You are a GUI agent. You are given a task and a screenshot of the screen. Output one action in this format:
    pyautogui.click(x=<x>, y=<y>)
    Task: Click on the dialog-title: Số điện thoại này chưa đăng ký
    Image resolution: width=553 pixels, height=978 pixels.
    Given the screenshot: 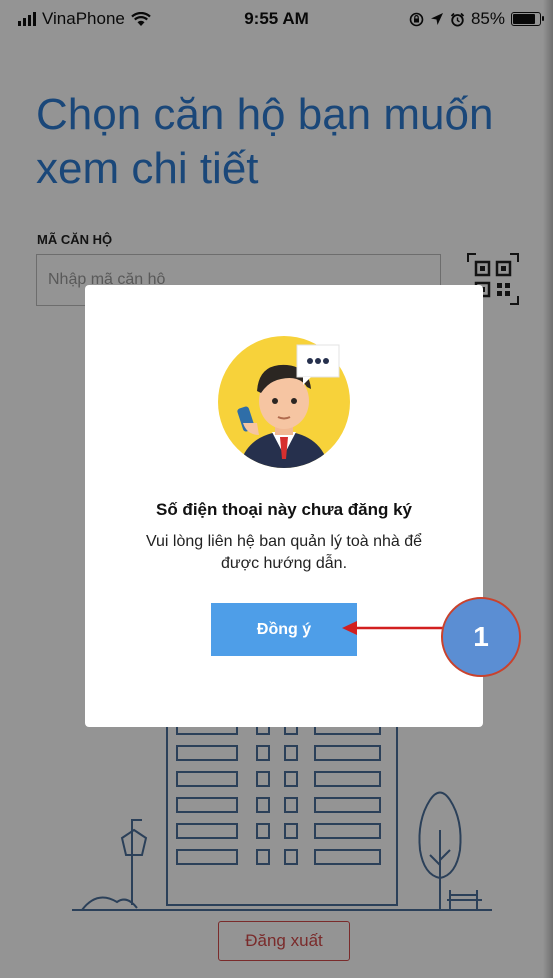 What is the action you would take?
    pyautogui.click(x=284, y=509)
    